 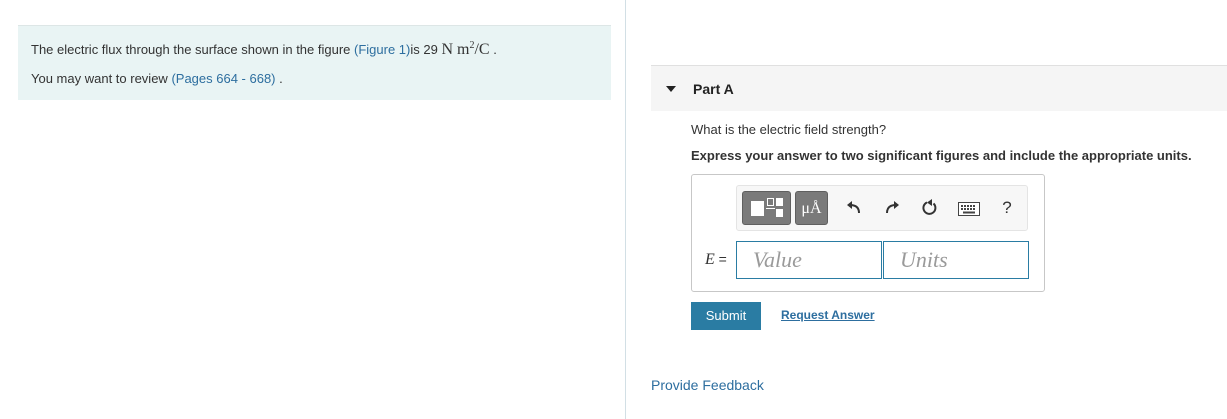 I want to click on provide-feedback-link: Provide Feedback, so click(x=707, y=385).